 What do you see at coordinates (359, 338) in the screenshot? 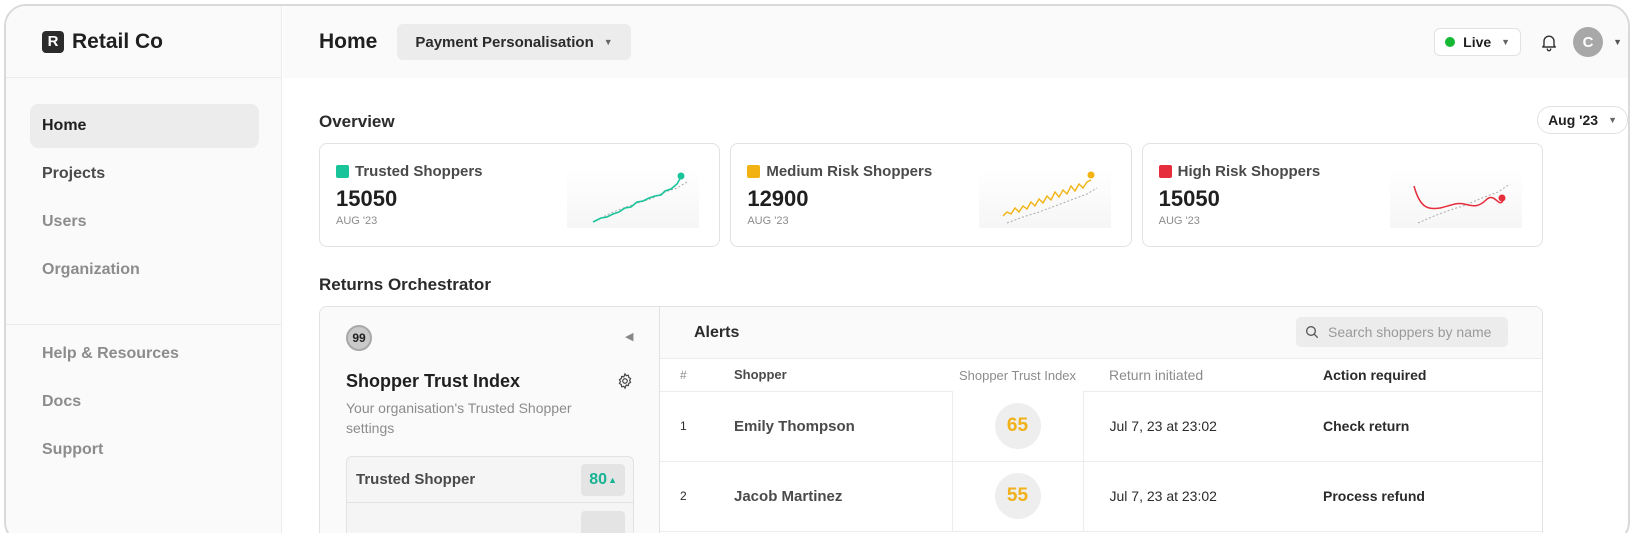
I see `count-badge: 99` at bounding box center [359, 338].